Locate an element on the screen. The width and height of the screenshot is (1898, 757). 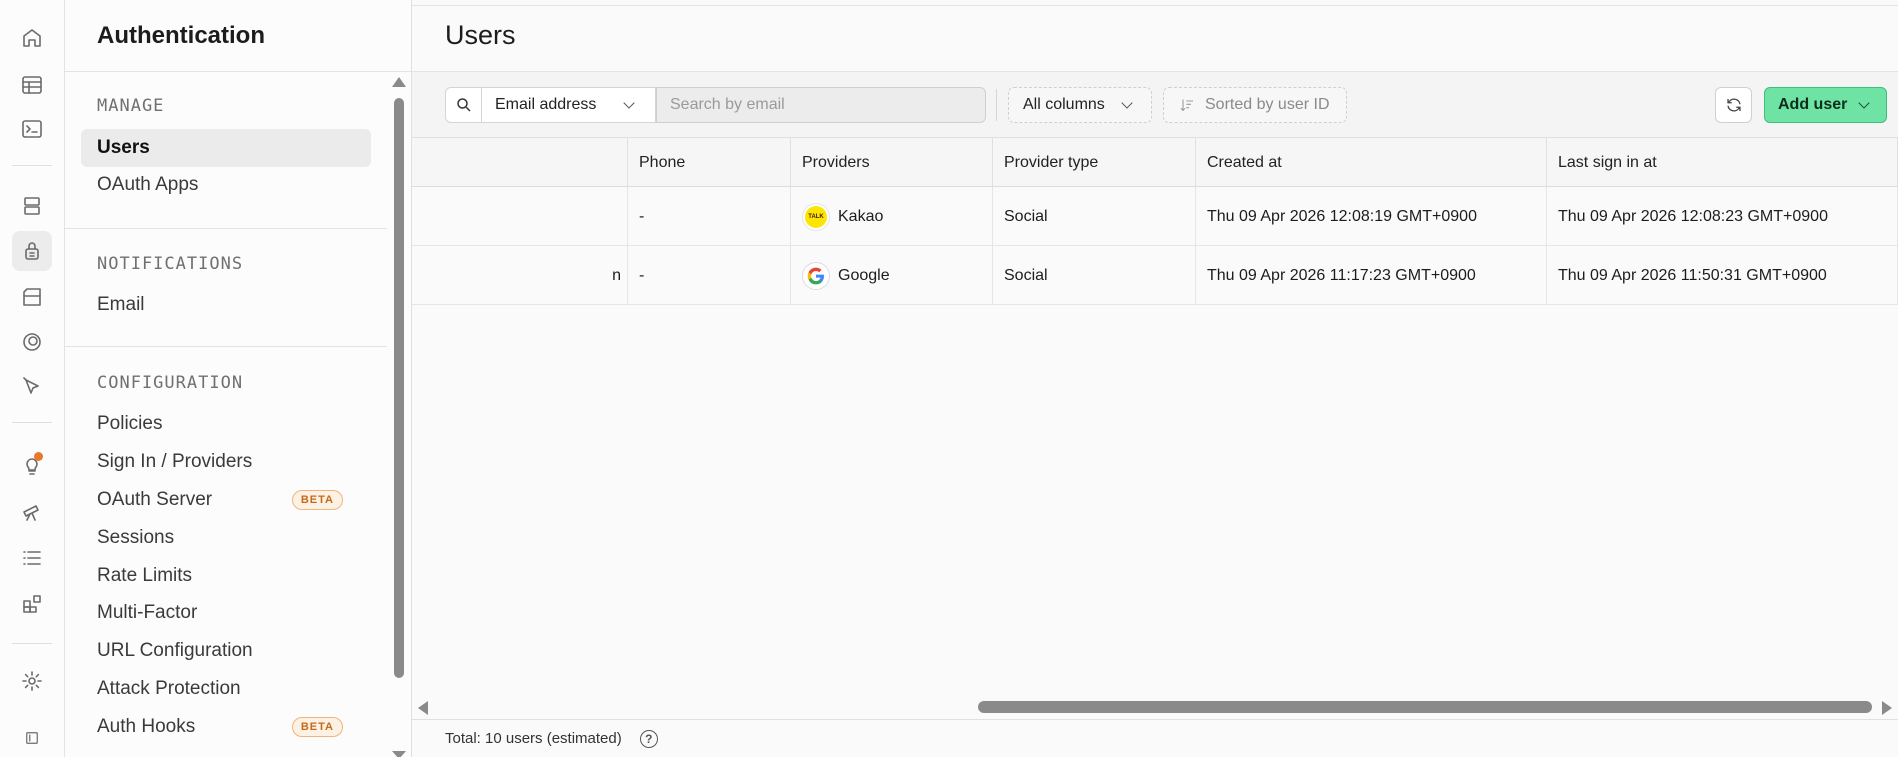
search-field-select: Email address is located at coordinates (569, 105).